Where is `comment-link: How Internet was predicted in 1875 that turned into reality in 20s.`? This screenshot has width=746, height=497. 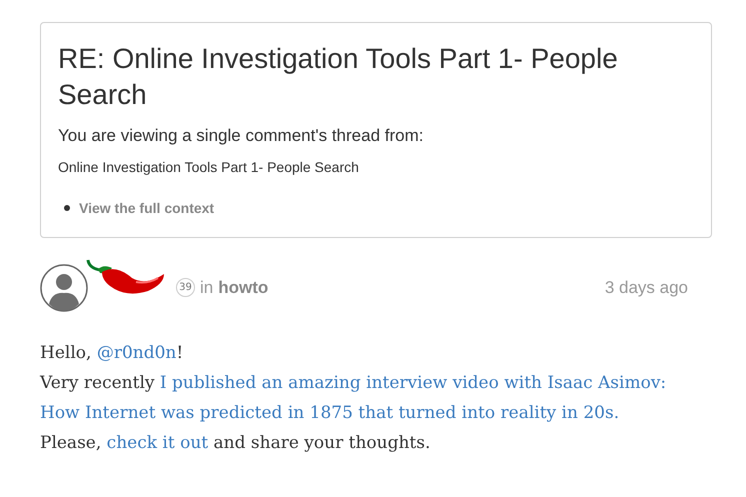 comment-link: How Internet was predicted in 1875 that turned into reality in 20s. is located at coordinates (330, 412).